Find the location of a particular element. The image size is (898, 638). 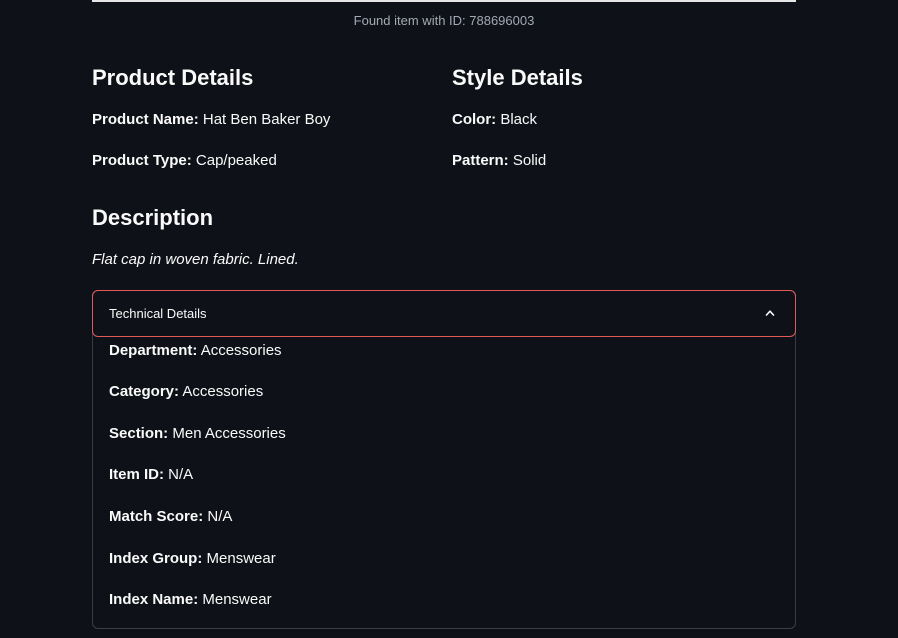

match-score-field: Match Score: N/A is located at coordinates (170, 517).